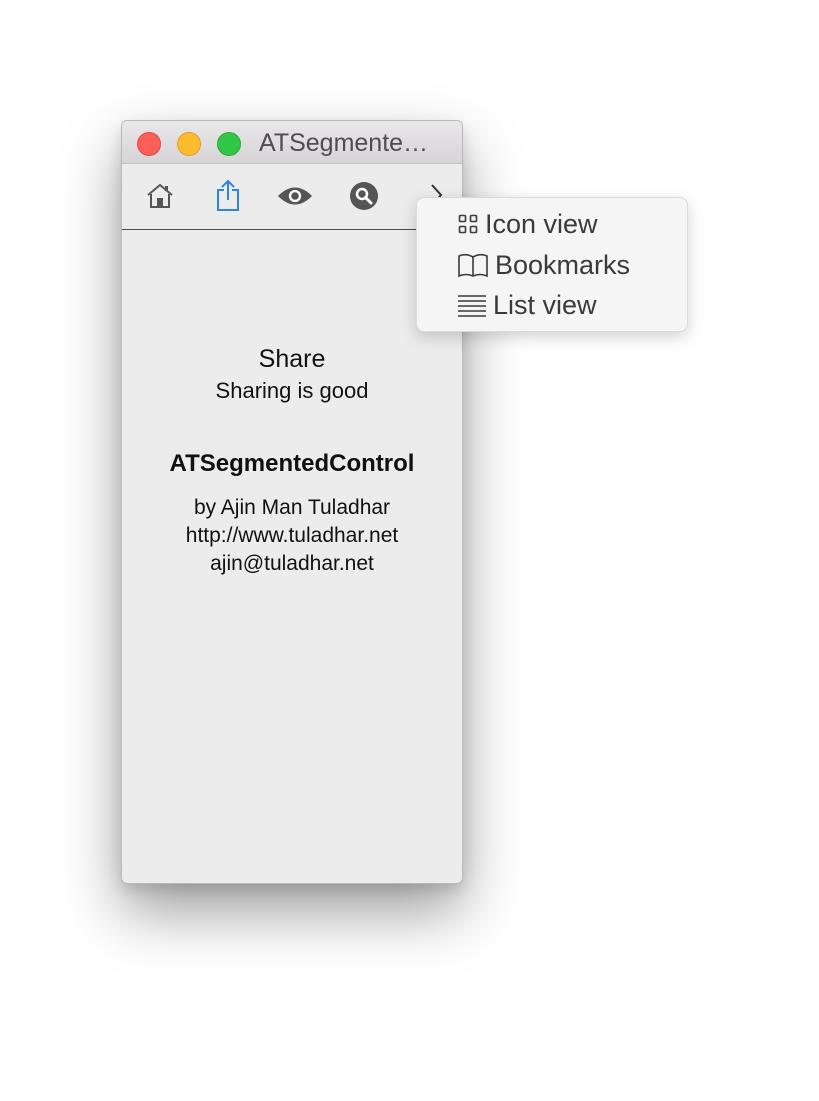 The width and height of the screenshot is (819, 1101). I want to click on home-icon, so click(160, 195).